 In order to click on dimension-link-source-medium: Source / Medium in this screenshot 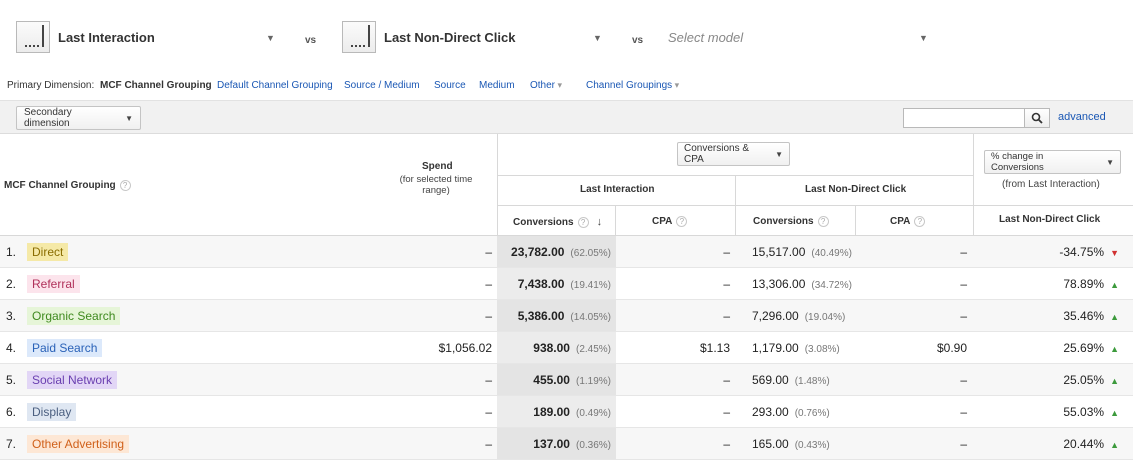, I will do `click(382, 85)`.